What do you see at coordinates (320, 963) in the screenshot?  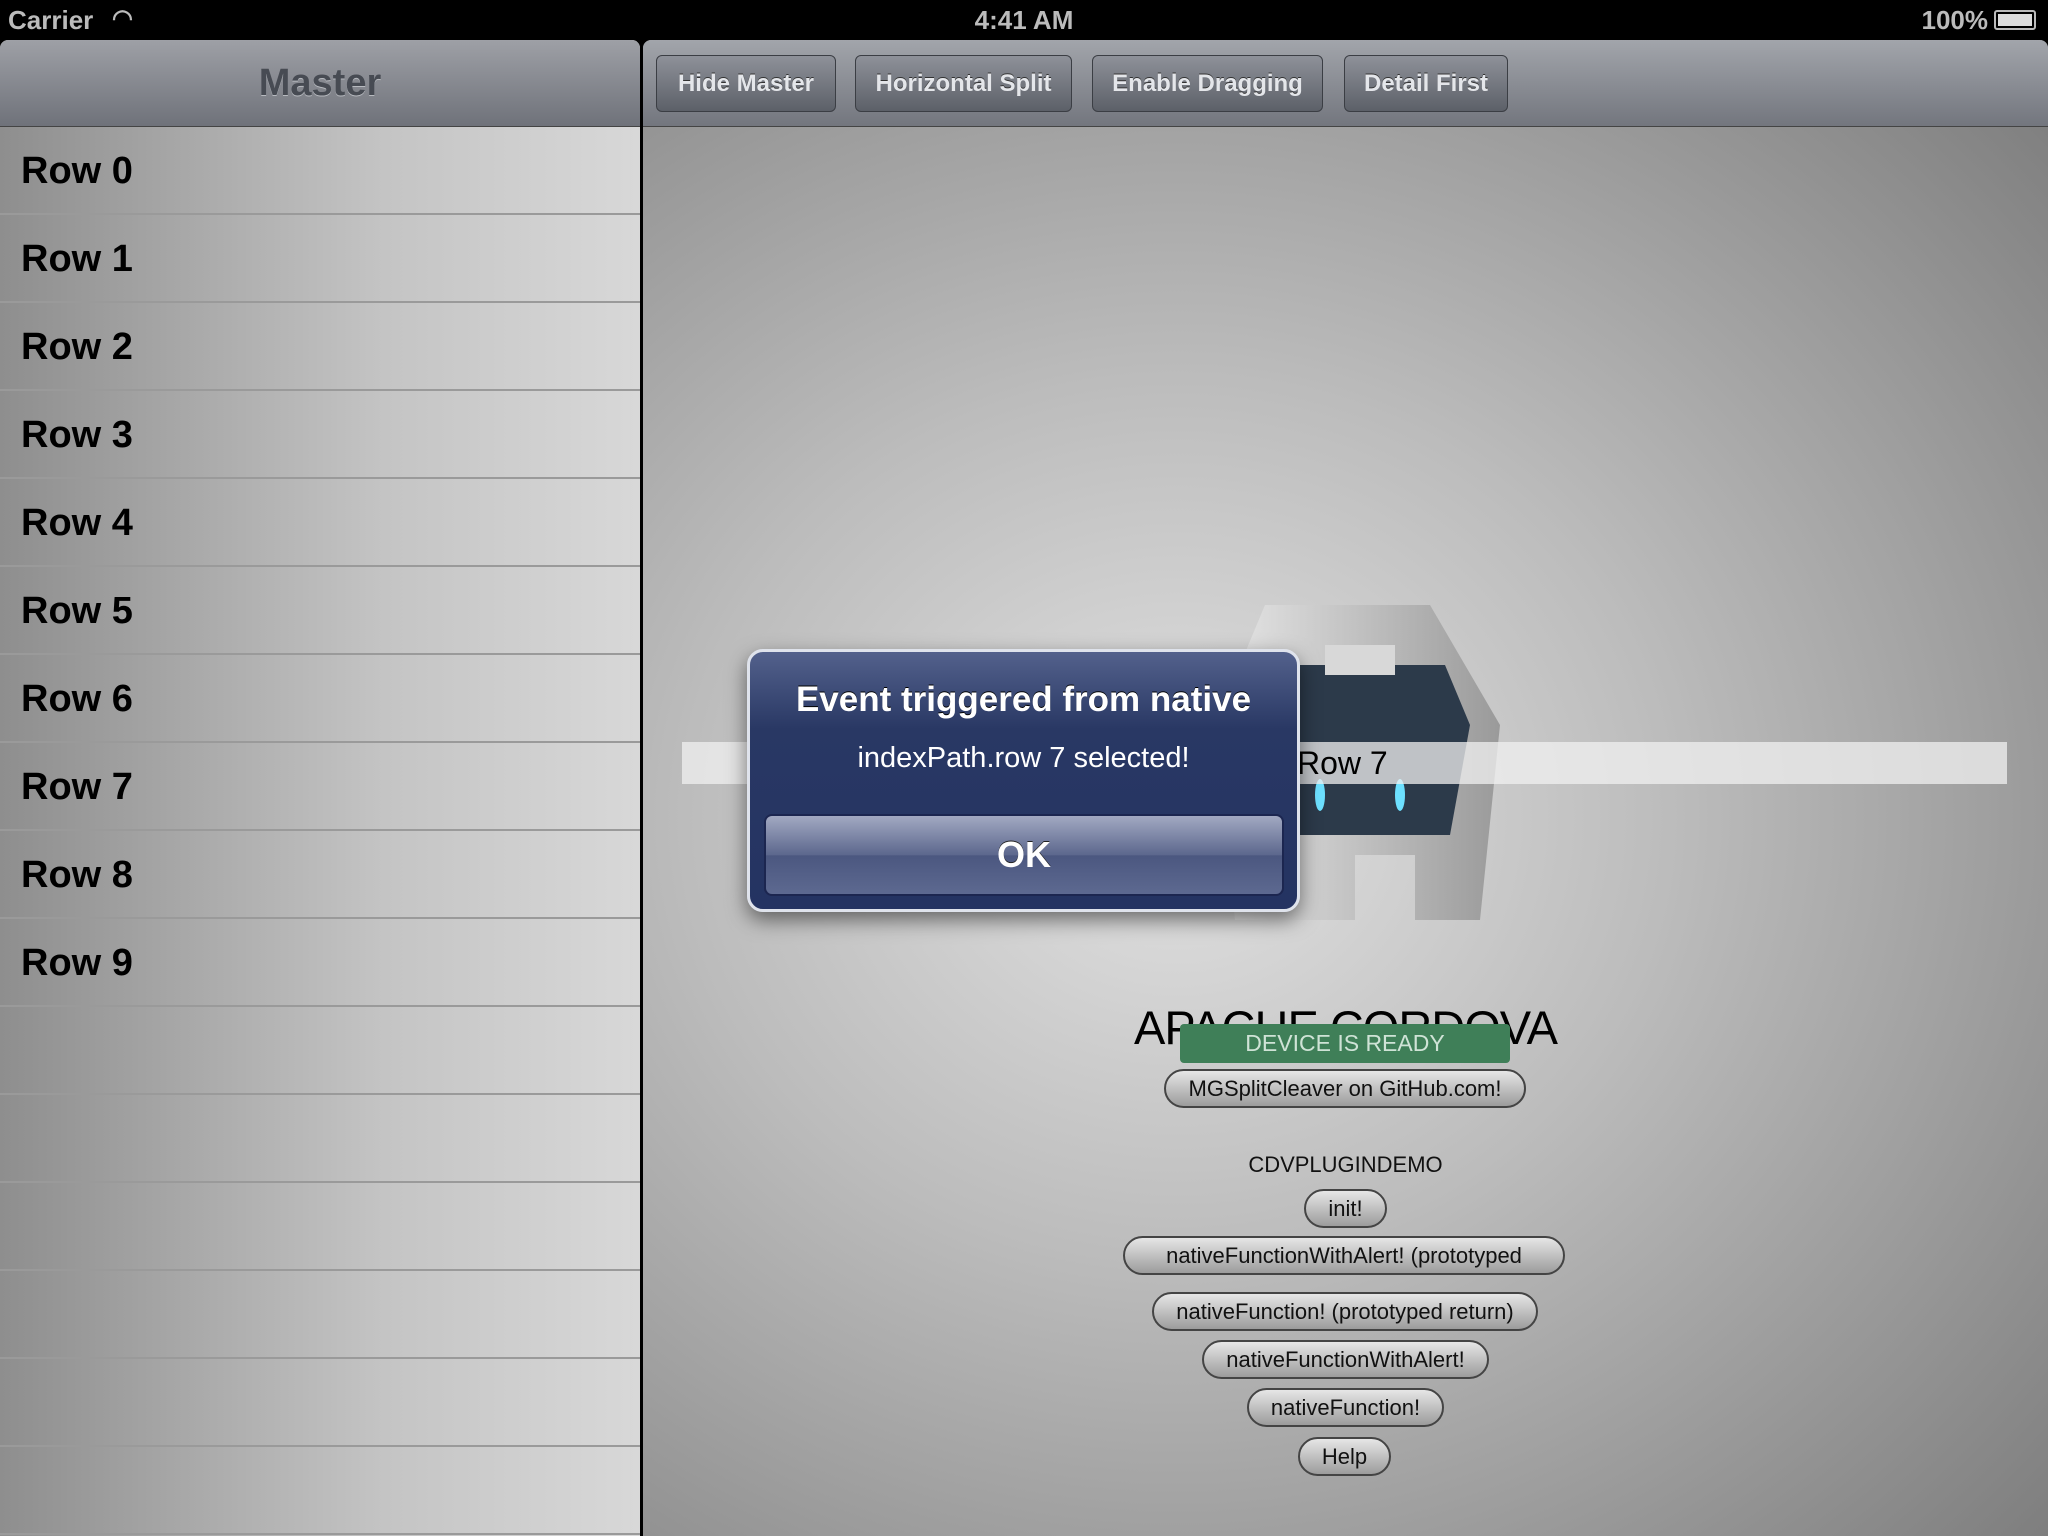 I see `master-row: Row 9` at bounding box center [320, 963].